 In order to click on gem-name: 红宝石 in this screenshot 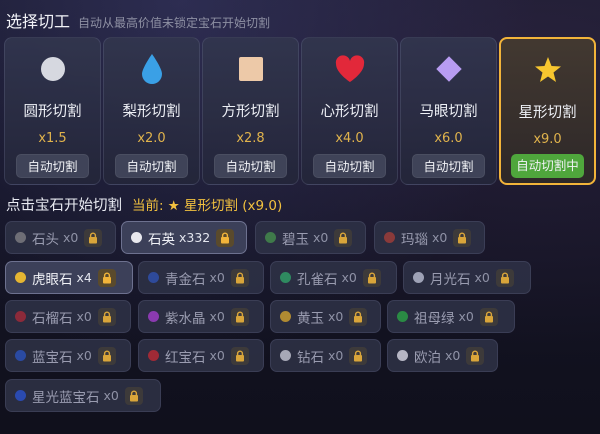, I will do `click(185, 357)`.